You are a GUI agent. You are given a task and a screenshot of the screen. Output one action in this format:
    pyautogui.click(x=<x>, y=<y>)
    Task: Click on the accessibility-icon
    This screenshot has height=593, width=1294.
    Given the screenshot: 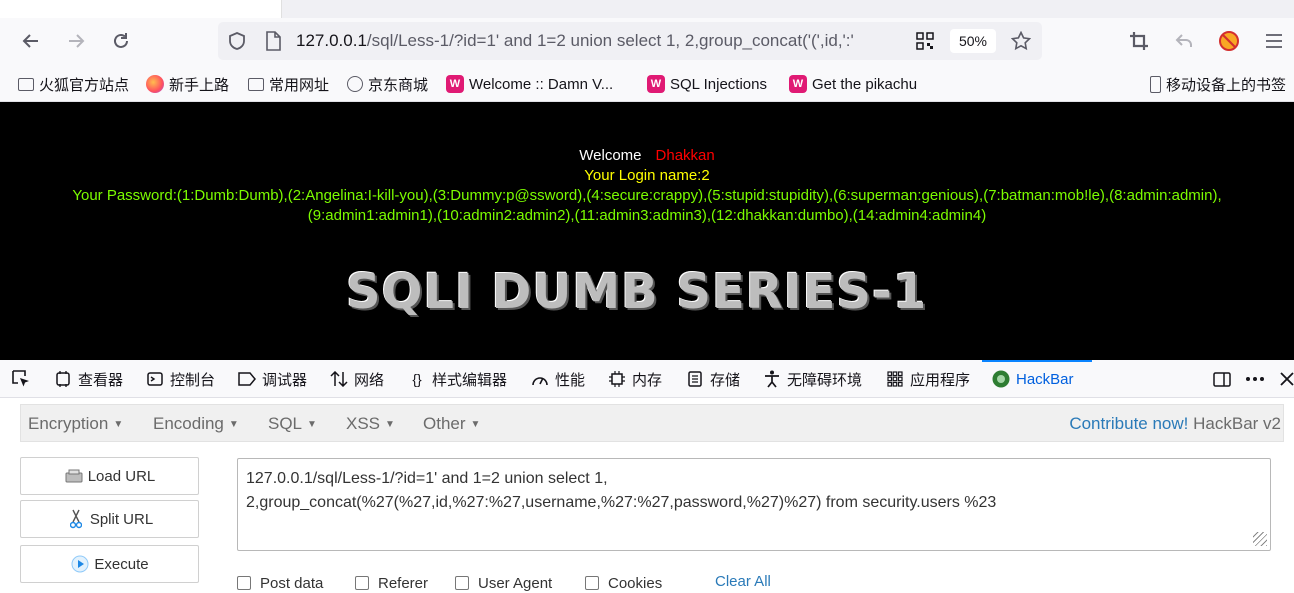 What is the action you would take?
    pyautogui.click(x=772, y=379)
    